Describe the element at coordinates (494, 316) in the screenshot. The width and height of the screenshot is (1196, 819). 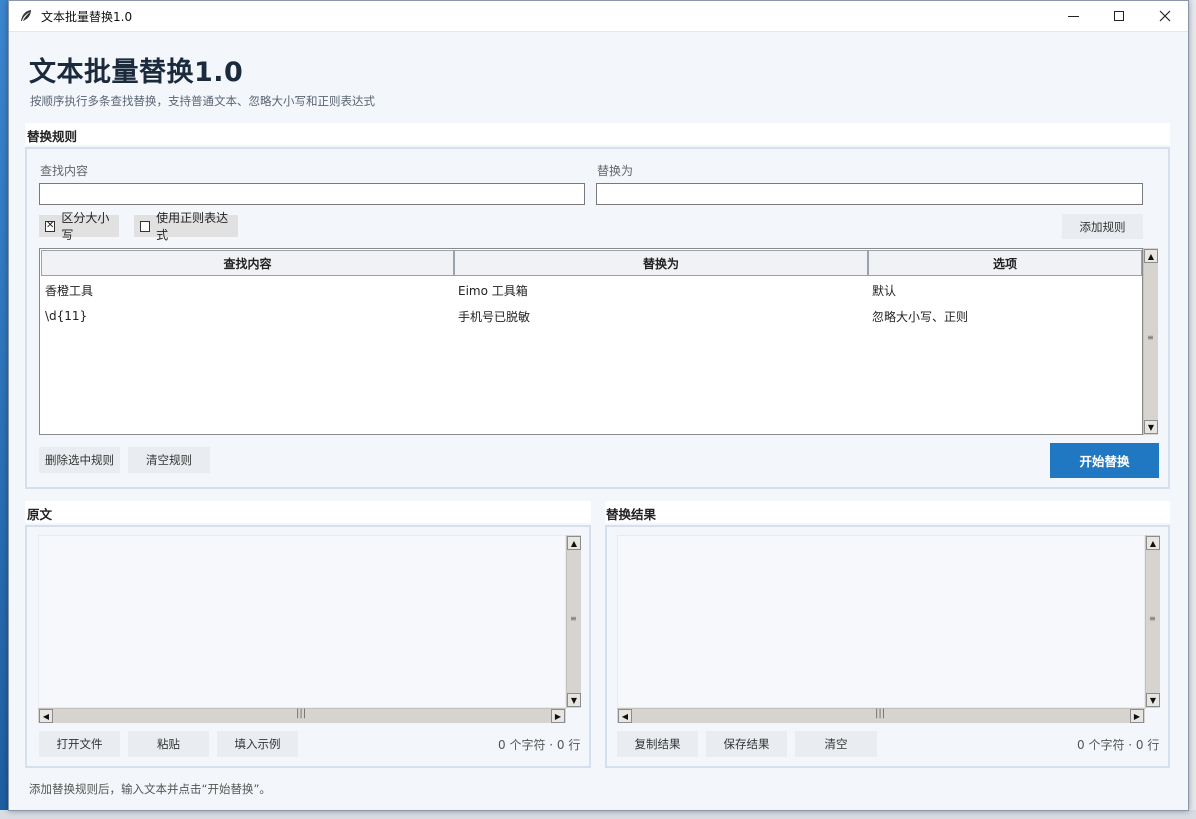
I see `cell-replace: 手机号已脱敏` at that location.